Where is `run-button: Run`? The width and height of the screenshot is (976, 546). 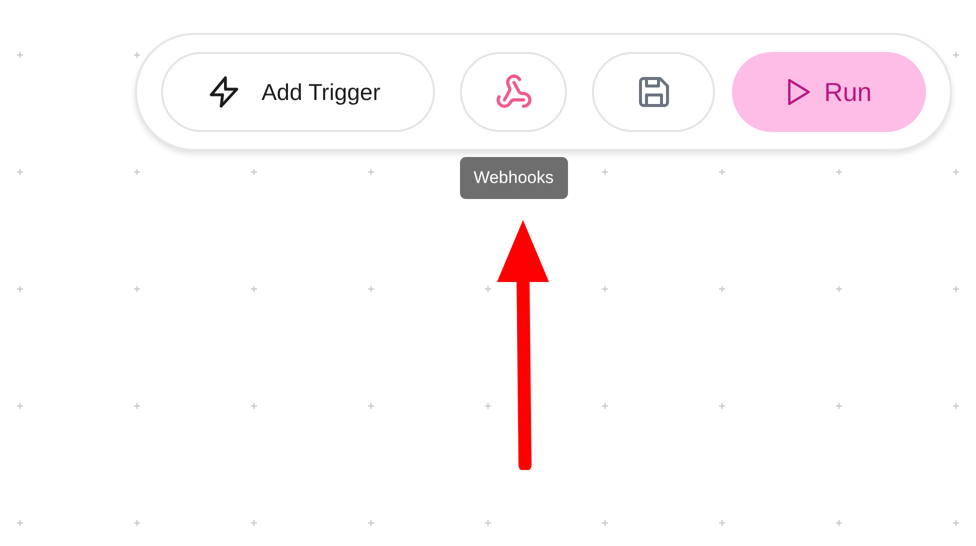 run-button: Run is located at coordinates (829, 92).